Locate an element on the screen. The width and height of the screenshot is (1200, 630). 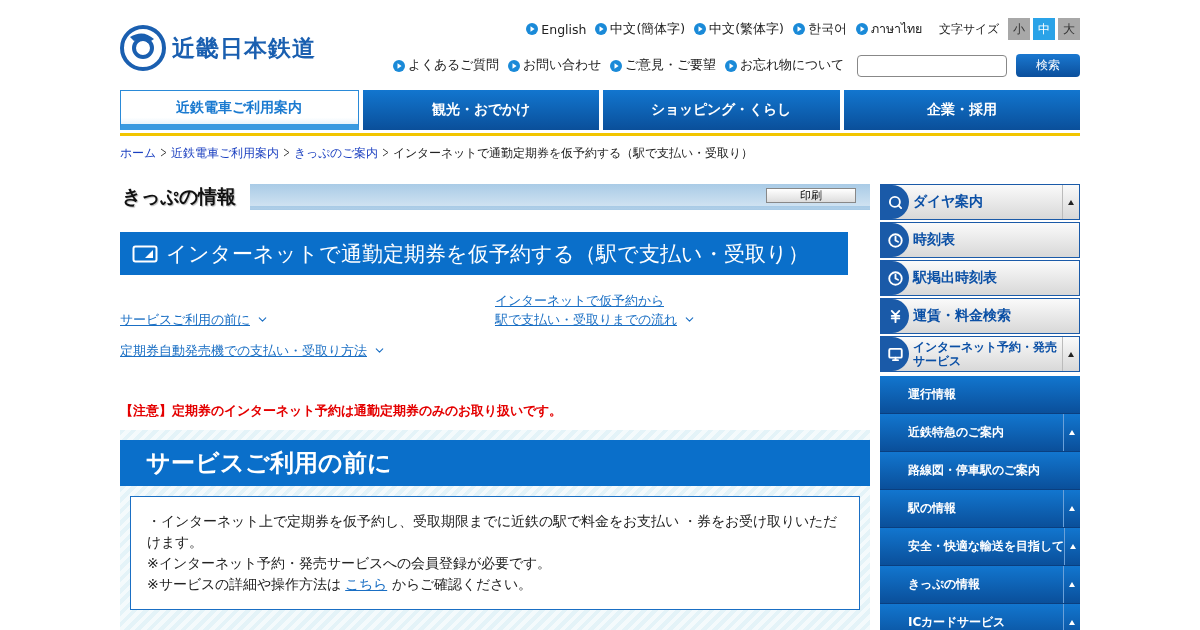
sidebar-submenu-item: 駅の情報 is located at coordinates (980, 509).